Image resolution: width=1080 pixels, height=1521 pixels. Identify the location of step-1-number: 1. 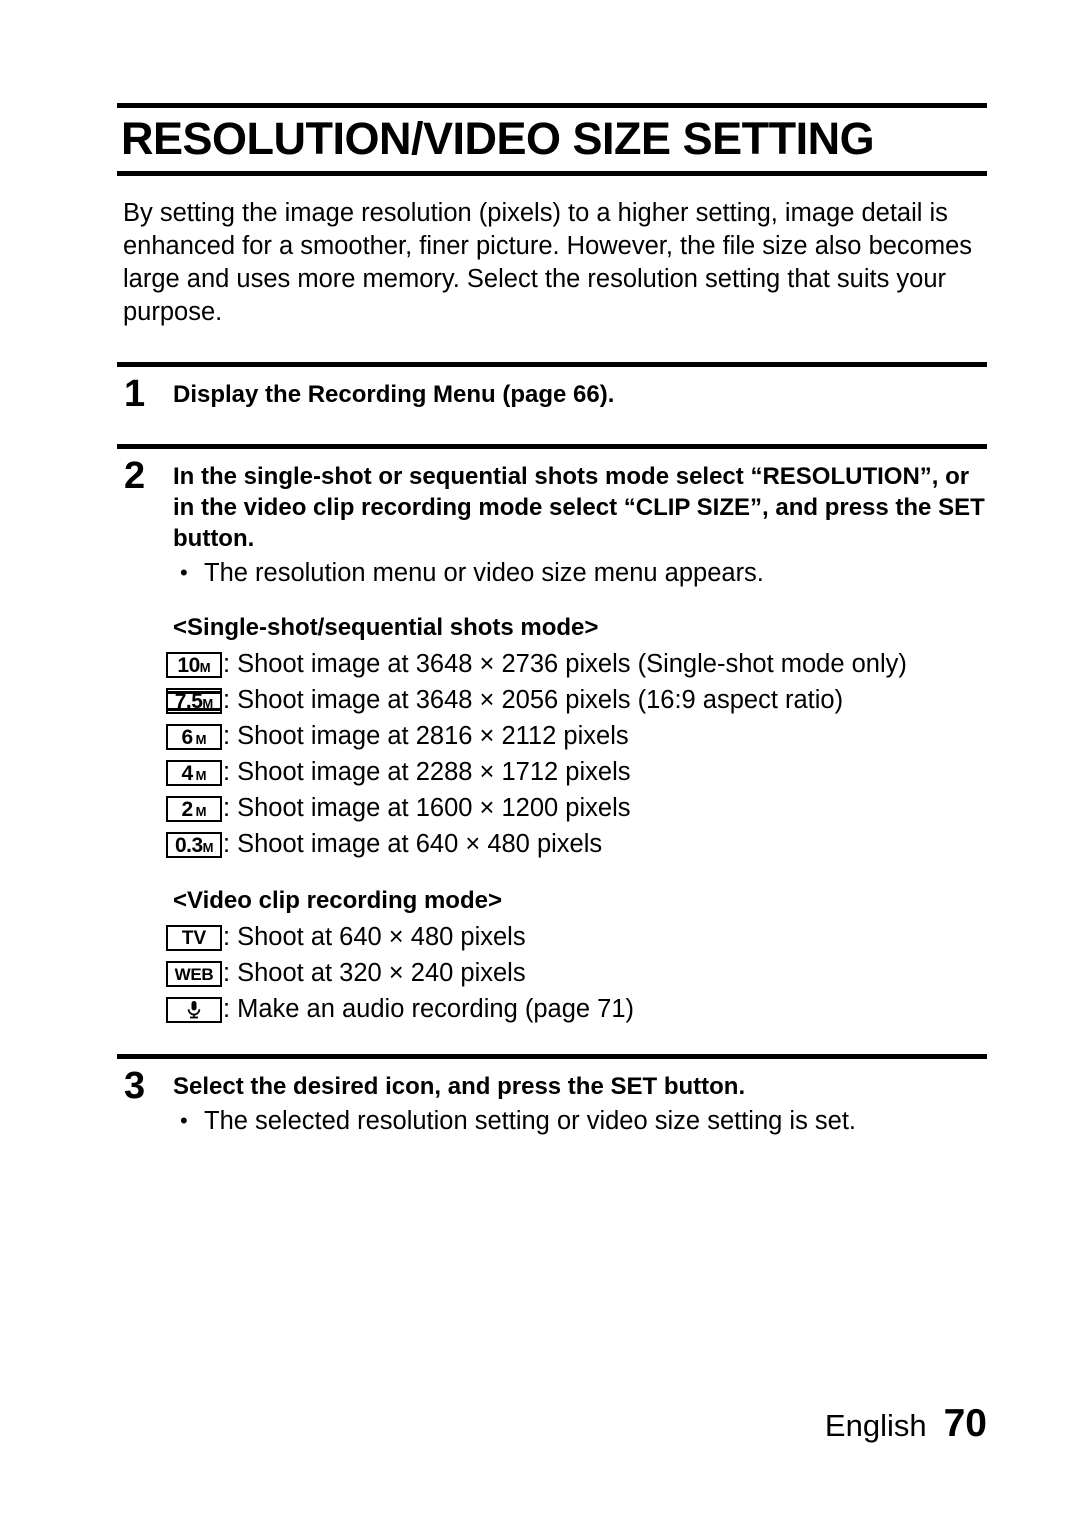
(135, 394).